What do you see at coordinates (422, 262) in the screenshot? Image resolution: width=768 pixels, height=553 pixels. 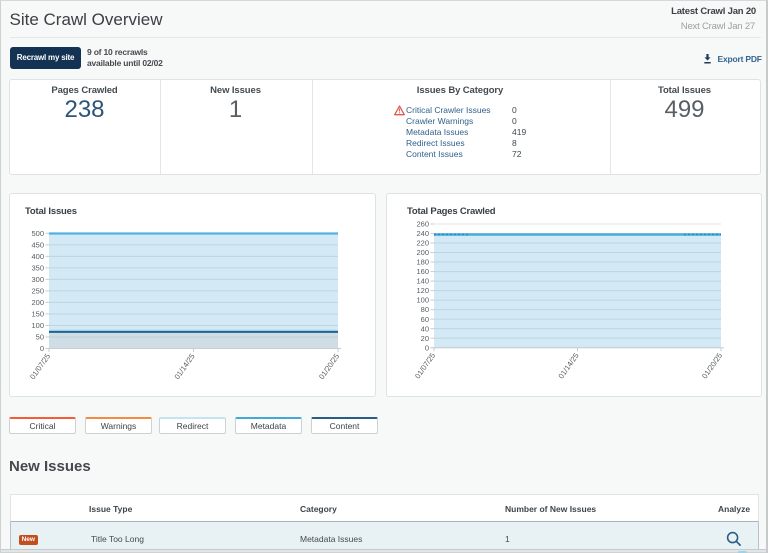 I see `svg-text: 180` at bounding box center [422, 262].